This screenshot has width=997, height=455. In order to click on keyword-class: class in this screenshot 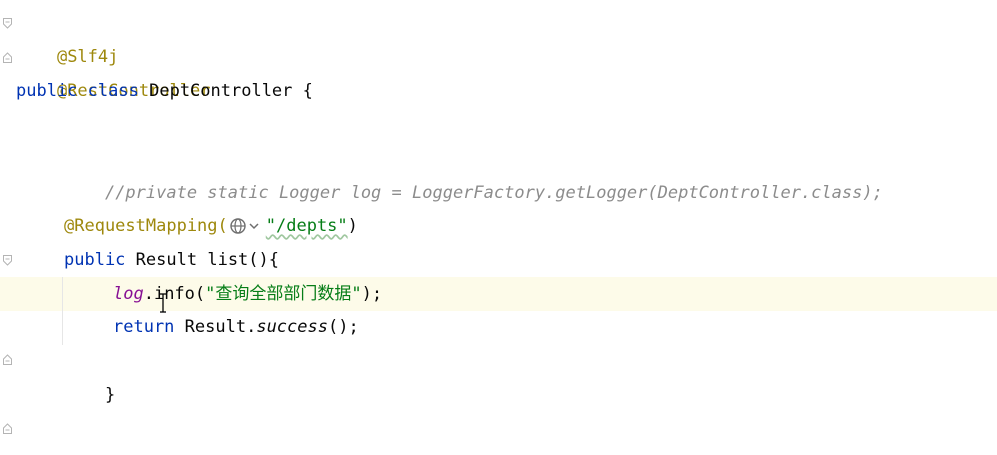, I will do `click(113, 91)`.